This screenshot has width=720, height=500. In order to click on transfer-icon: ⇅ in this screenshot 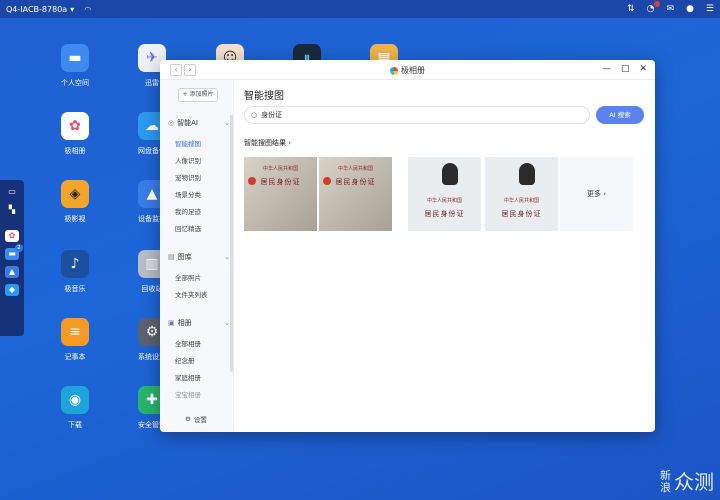, I will do `click(631, 9)`.